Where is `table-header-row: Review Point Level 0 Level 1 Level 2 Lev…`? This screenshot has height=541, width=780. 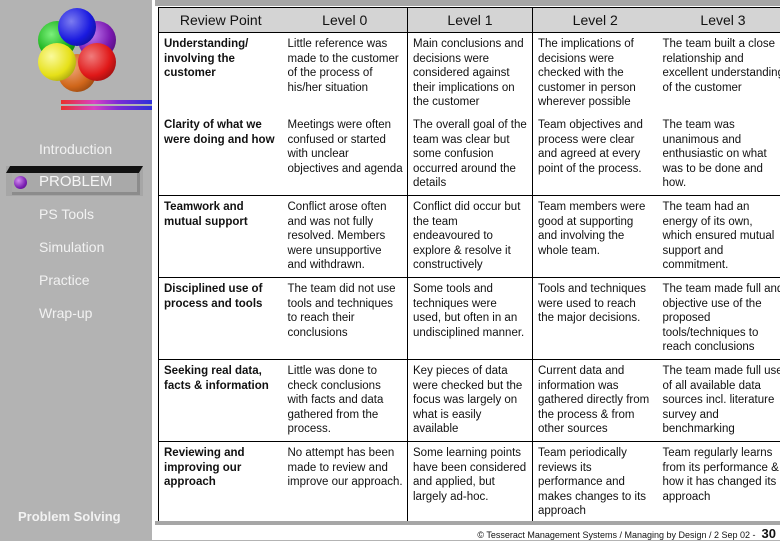 table-header-row: Review Point Level 0 Level 1 Level 2 Lev… is located at coordinates (469, 20).